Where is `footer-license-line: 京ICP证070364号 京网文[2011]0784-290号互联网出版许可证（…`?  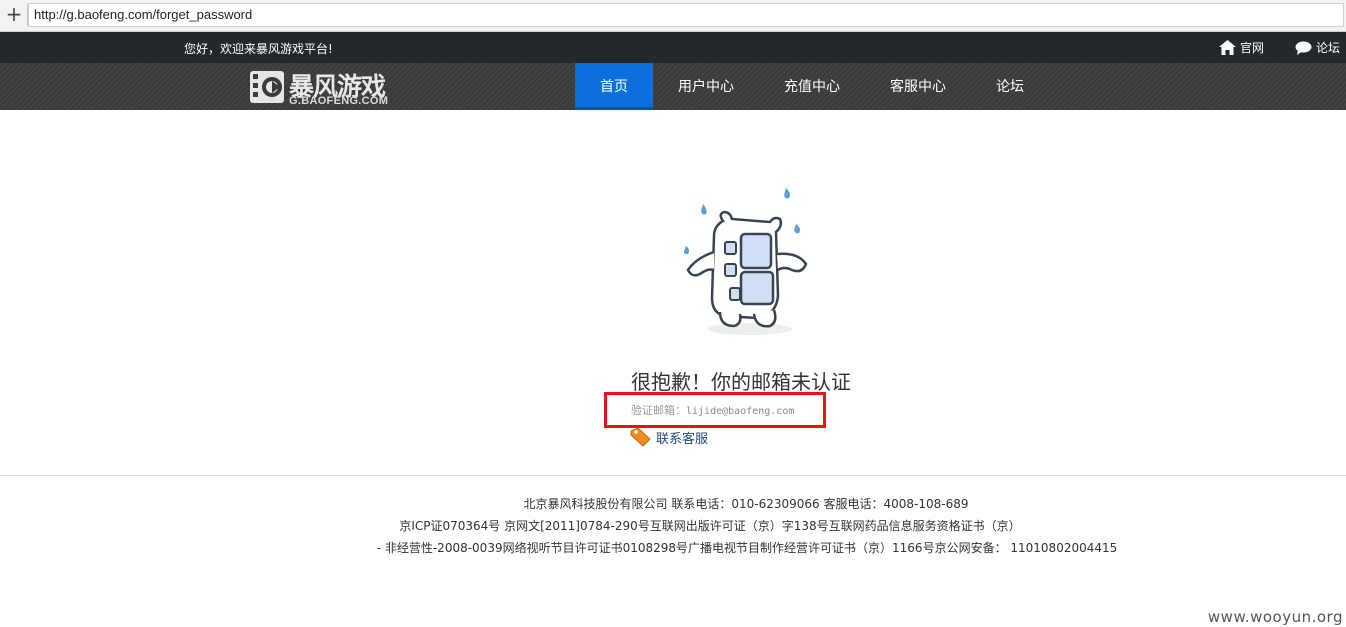 footer-license-line: 京ICP证070364号 京网文[2011]0784-290号互联网出版许可证（… is located at coordinates (710, 526).